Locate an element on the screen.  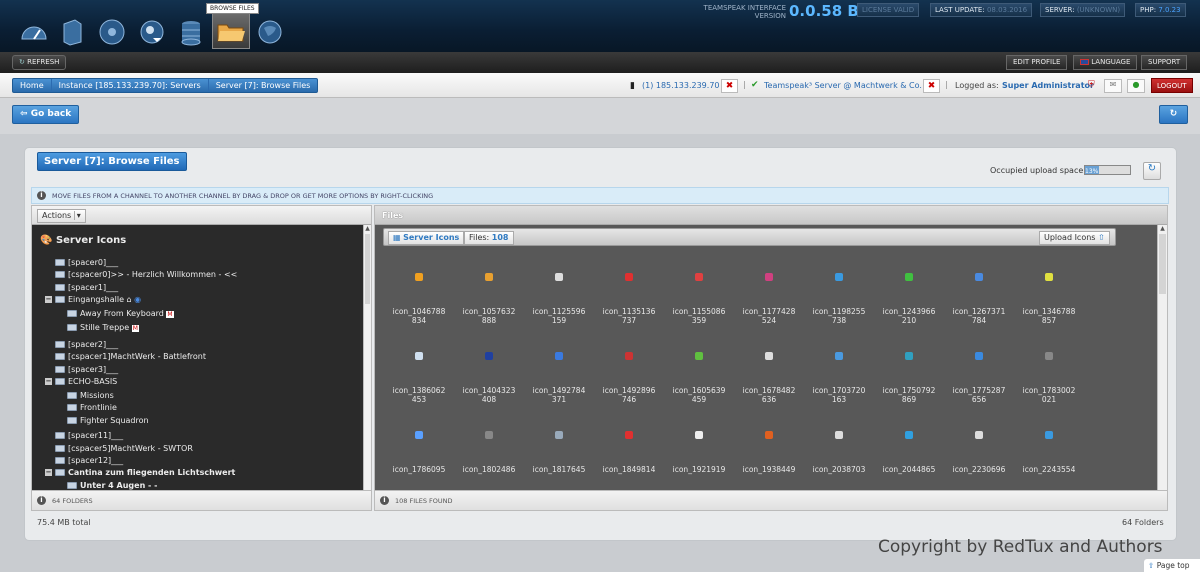
file-name-suffix: 737 is located at coordinates (629, 320).